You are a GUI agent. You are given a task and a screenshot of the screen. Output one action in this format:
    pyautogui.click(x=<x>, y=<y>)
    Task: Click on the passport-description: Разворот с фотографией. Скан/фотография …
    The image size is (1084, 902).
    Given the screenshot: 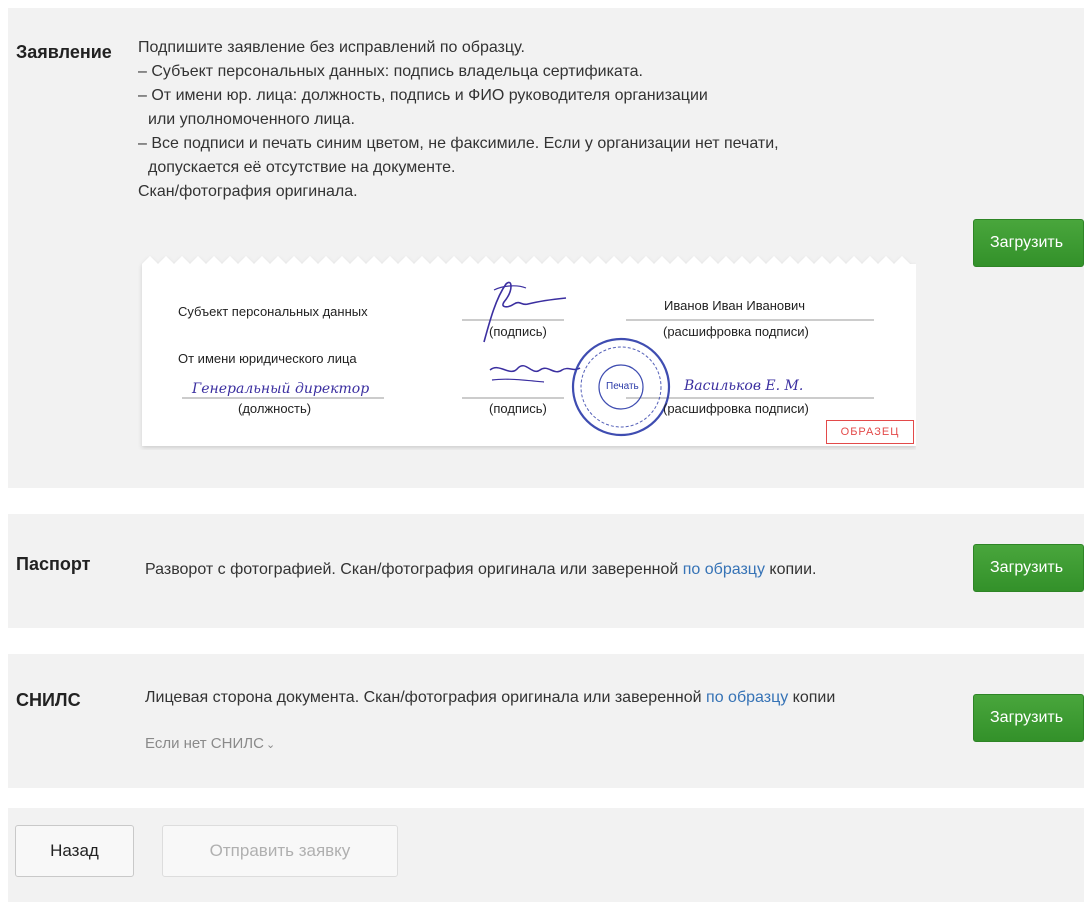 What is the action you would take?
    pyautogui.click(x=480, y=570)
    